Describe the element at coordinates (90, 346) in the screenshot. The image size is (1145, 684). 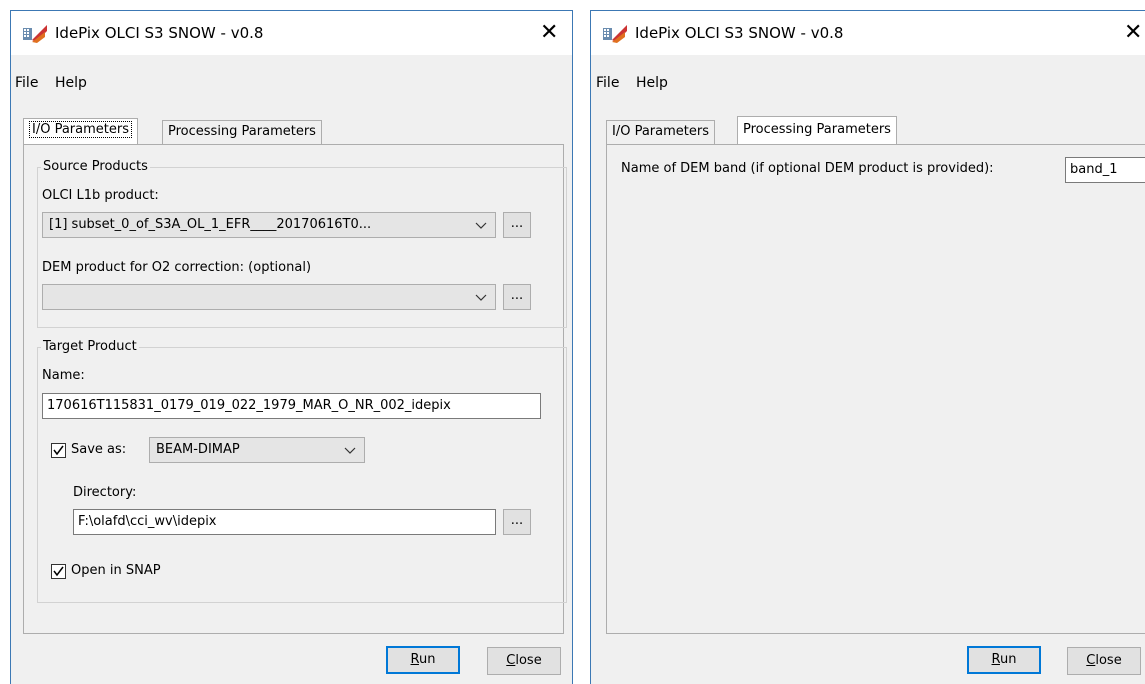
I see `target-product-legend: Target Product` at that location.